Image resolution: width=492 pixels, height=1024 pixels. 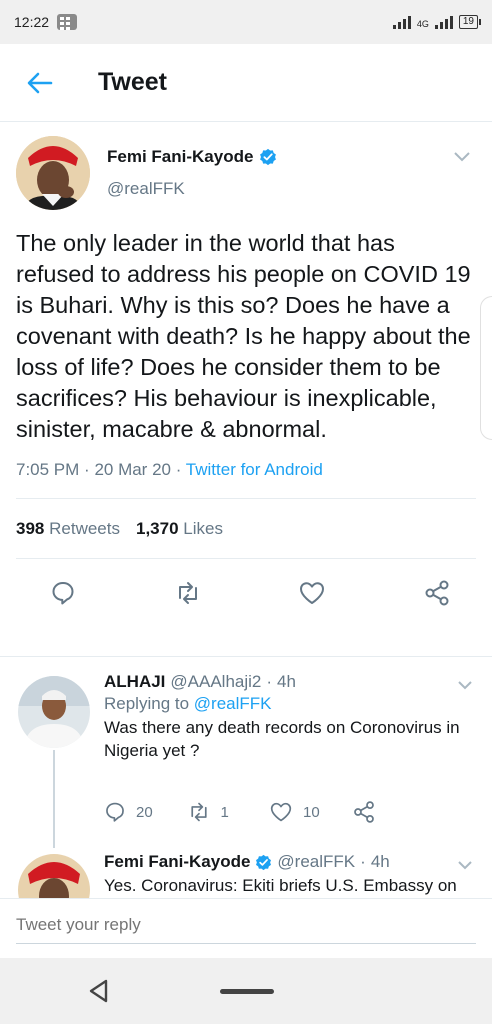 I want to click on reply-compose-bar, so click(x=246, y=928).